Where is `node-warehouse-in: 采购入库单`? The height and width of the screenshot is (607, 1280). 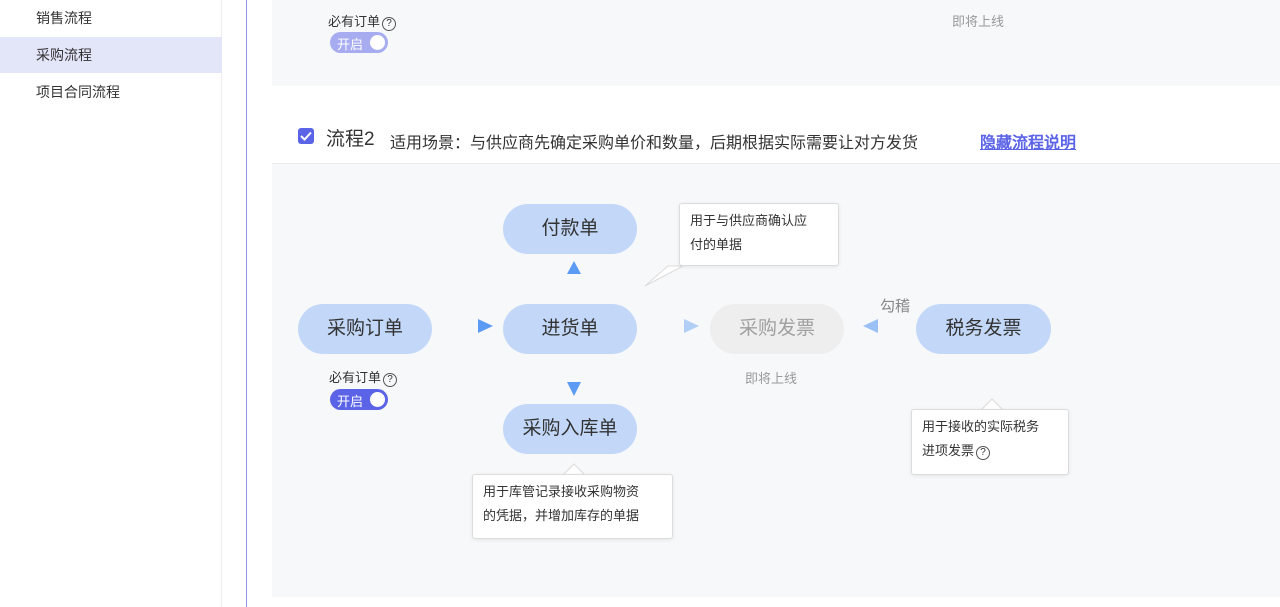
node-warehouse-in: 采购入库单 is located at coordinates (570, 429).